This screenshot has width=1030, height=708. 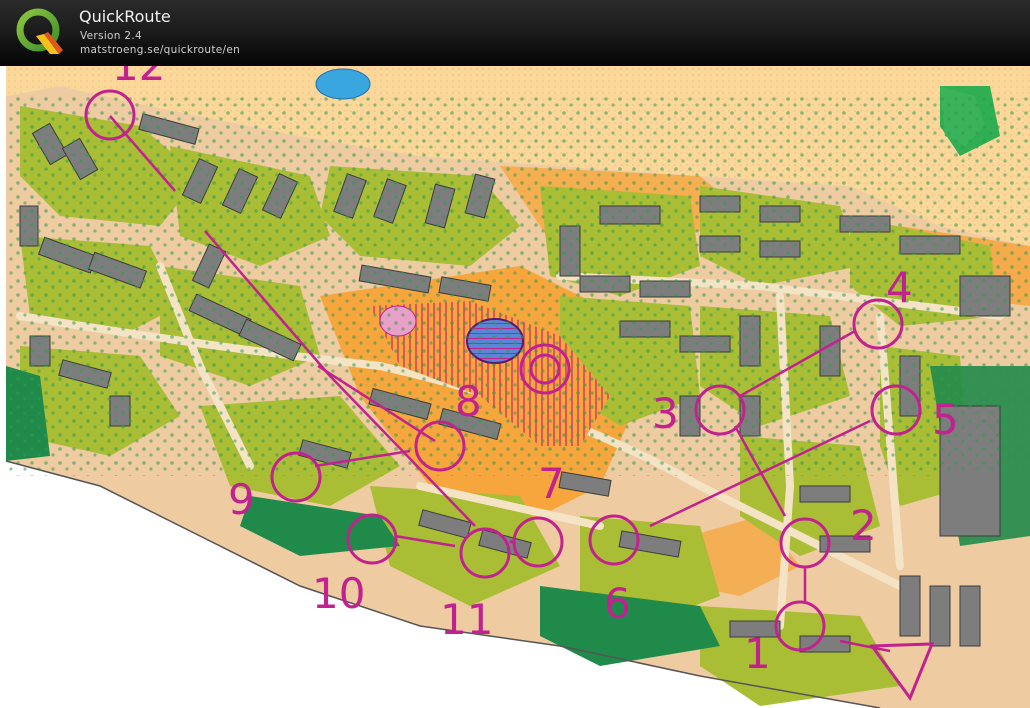 What do you see at coordinates (241, 499) in the screenshot?
I see `control-number-9: 9` at bounding box center [241, 499].